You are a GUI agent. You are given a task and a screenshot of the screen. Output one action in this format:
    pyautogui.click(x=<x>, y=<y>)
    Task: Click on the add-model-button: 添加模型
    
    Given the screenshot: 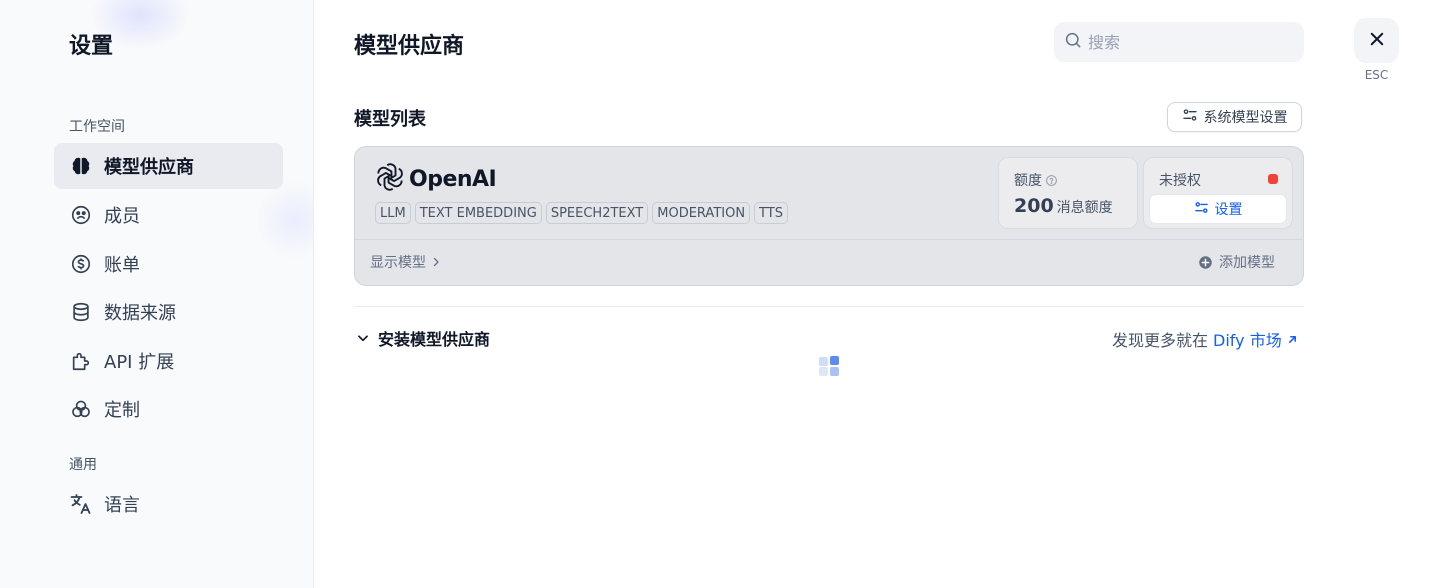 What is the action you would take?
    pyautogui.click(x=1236, y=262)
    